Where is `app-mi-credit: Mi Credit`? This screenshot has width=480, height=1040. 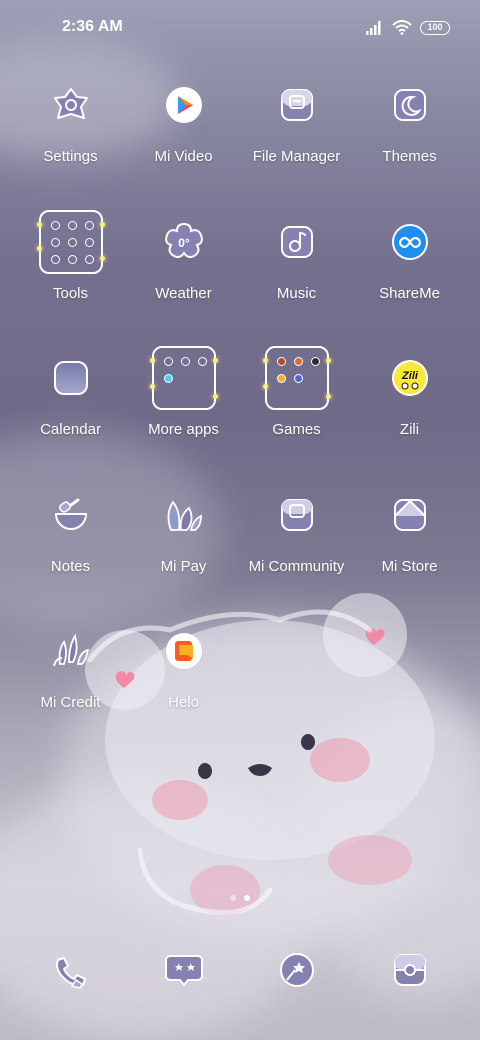
app-mi-credit: Mi Credit is located at coordinates (70, 668).